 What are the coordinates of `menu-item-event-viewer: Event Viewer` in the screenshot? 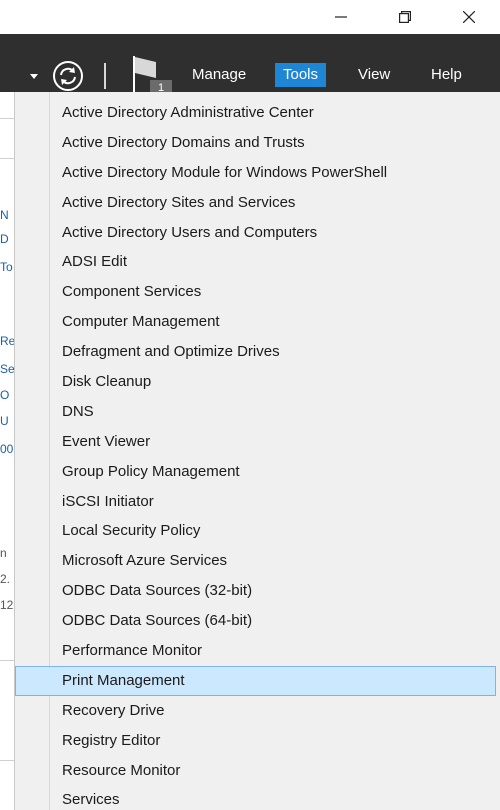 It's located at (257, 442).